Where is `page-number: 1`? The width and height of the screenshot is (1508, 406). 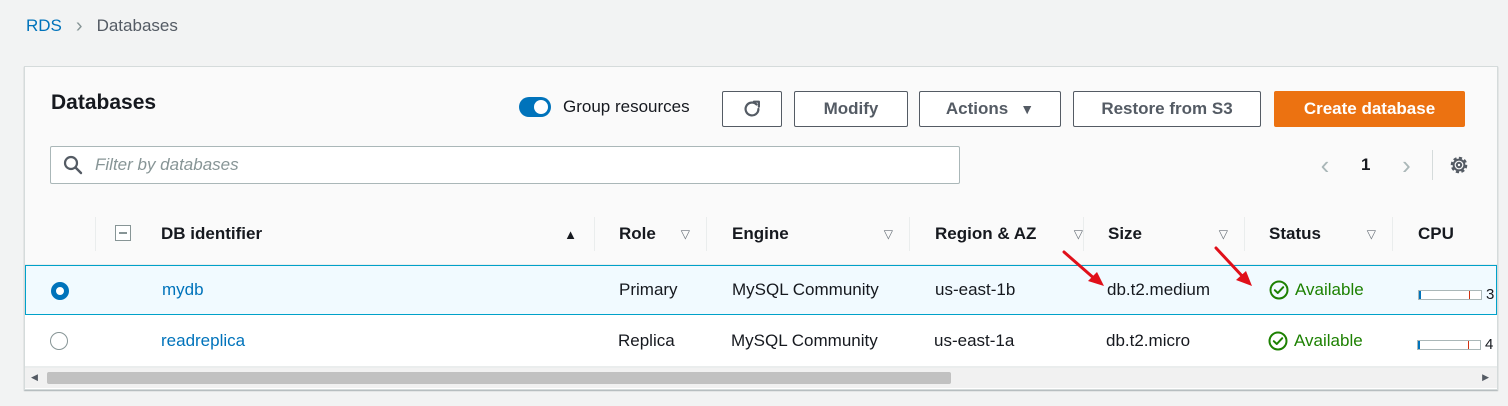 page-number: 1 is located at coordinates (1365, 165).